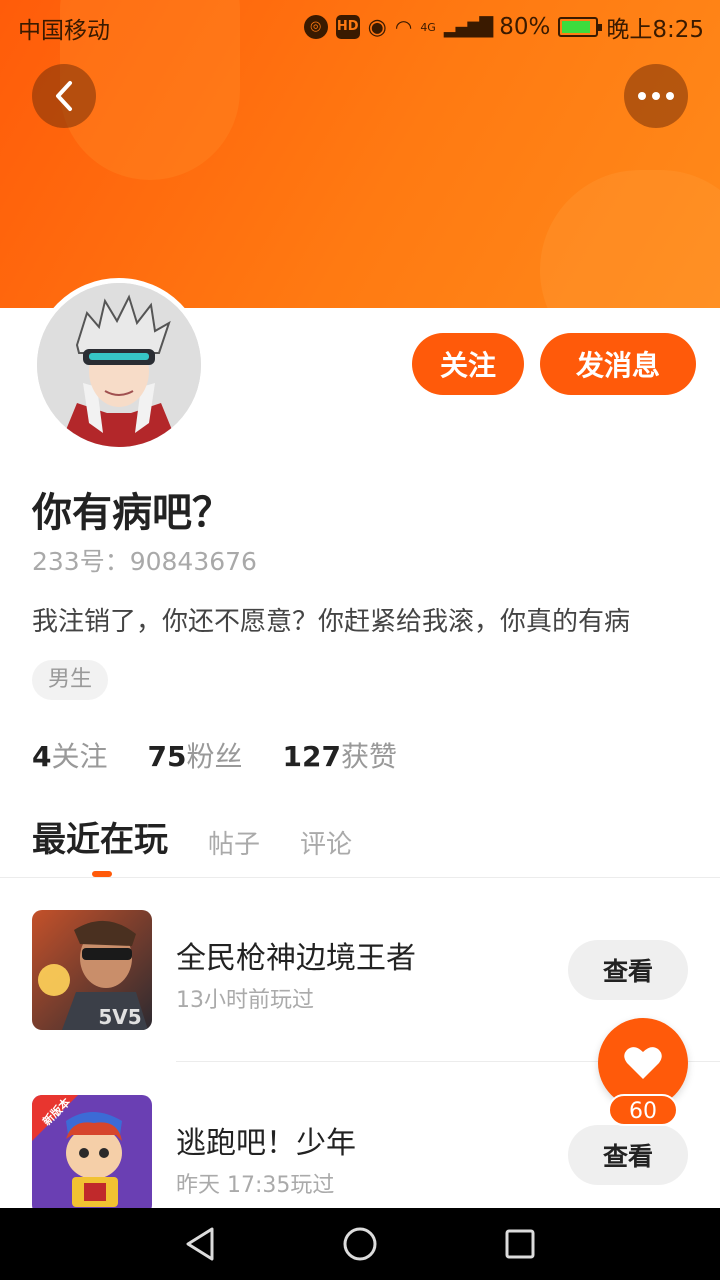 The height and width of the screenshot is (1280, 720). Describe the element at coordinates (468, 27) in the screenshot. I see `signal-bars-icon: ▂▄▆█` at that location.